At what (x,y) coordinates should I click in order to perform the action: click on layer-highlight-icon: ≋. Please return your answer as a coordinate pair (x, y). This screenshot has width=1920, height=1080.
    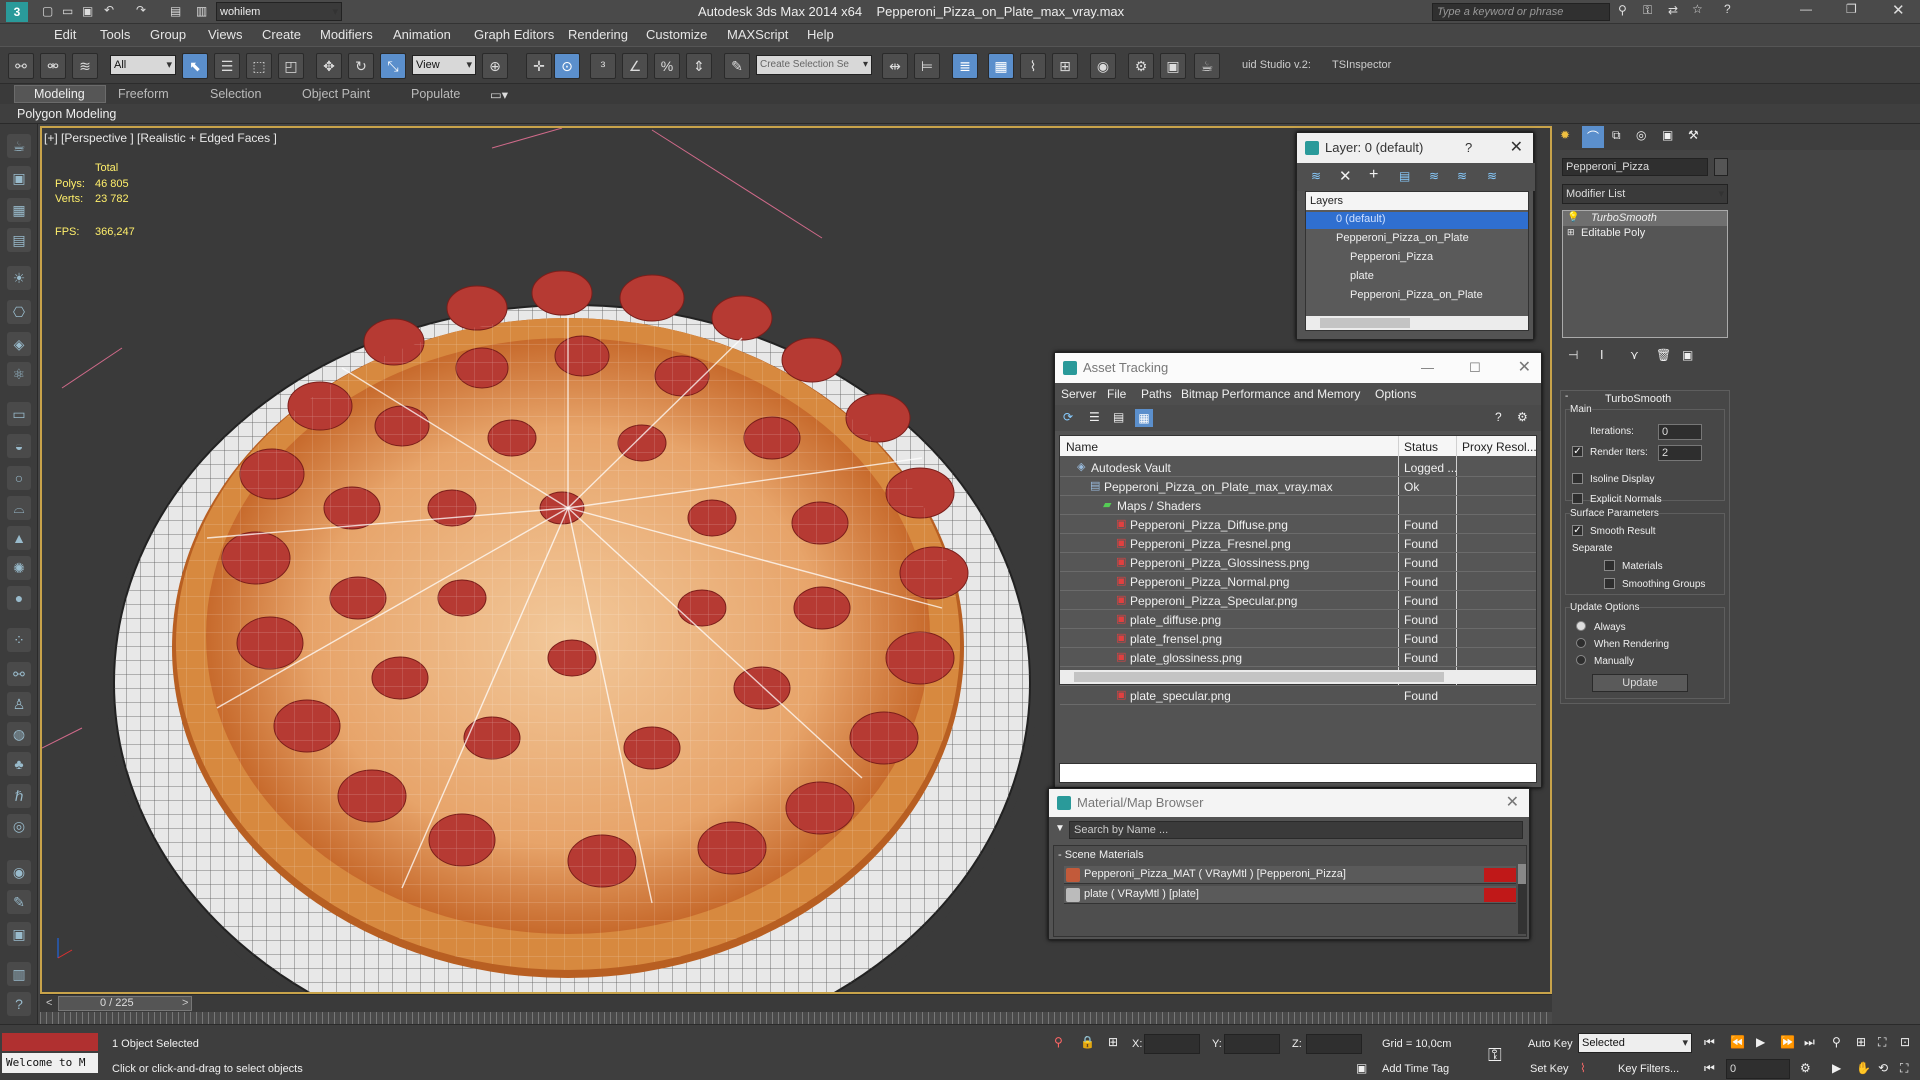
    Looking at the image, I should click on (1434, 176).